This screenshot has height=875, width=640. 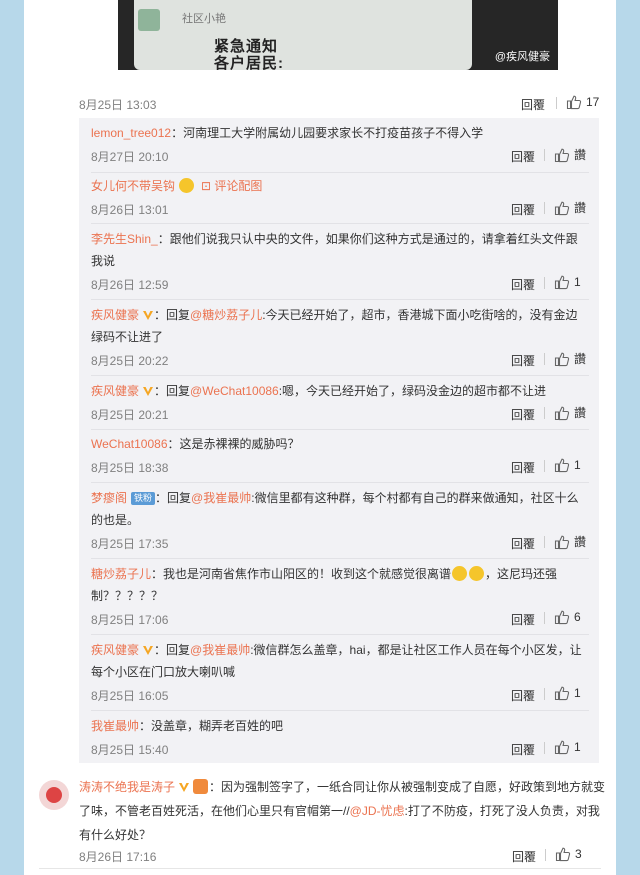 What do you see at coordinates (377, 811) in the screenshot?
I see `mention-link: @JD-忧虑` at bounding box center [377, 811].